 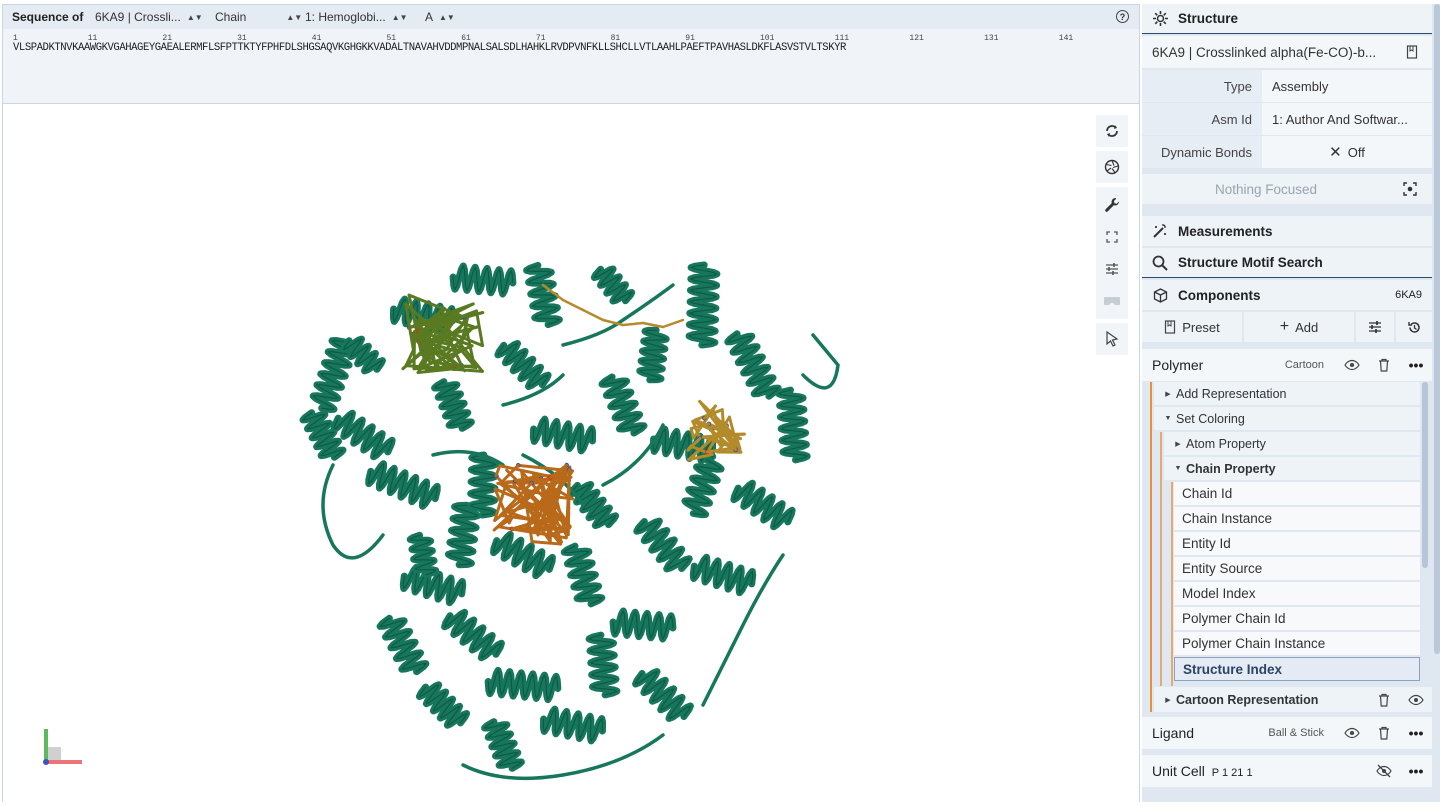 What do you see at coordinates (1375, 327) in the screenshot?
I see `component-options-button` at bounding box center [1375, 327].